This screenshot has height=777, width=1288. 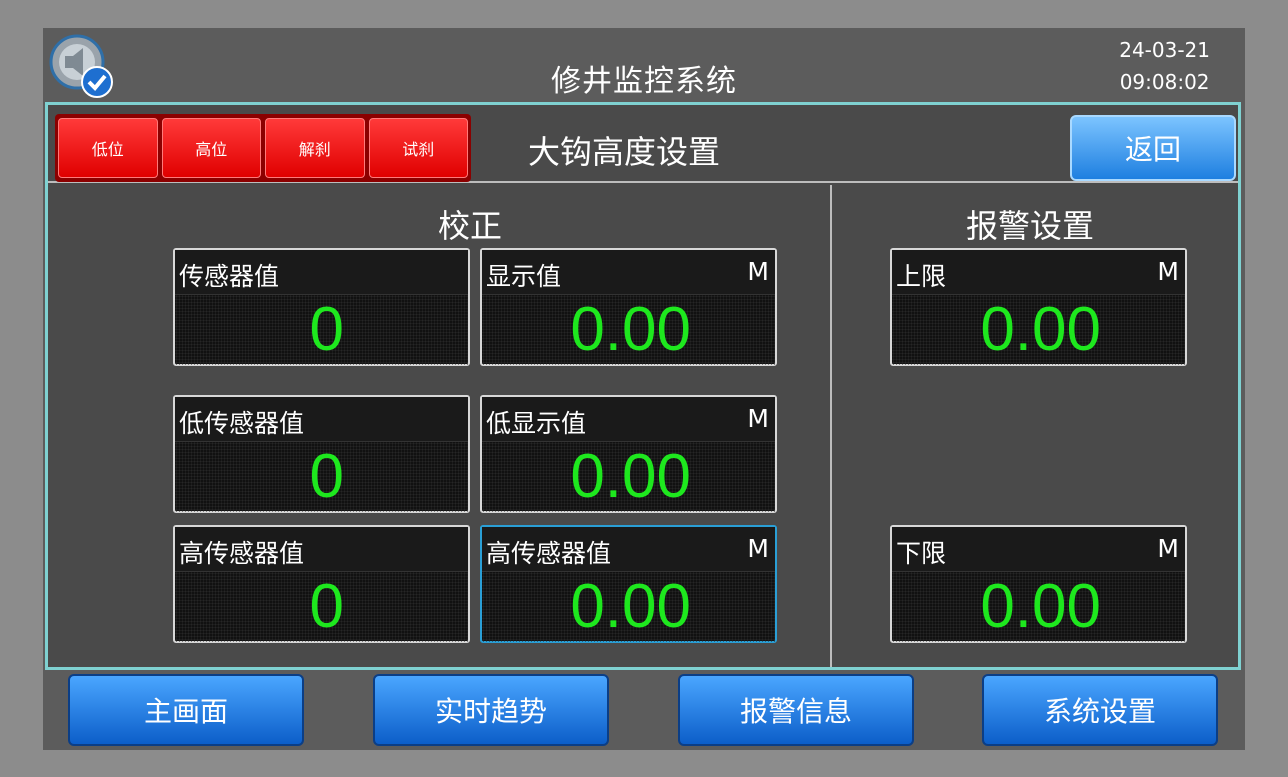 What do you see at coordinates (831, 426) in the screenshot?
I see `section-divider` at bounding box center [831, 426].